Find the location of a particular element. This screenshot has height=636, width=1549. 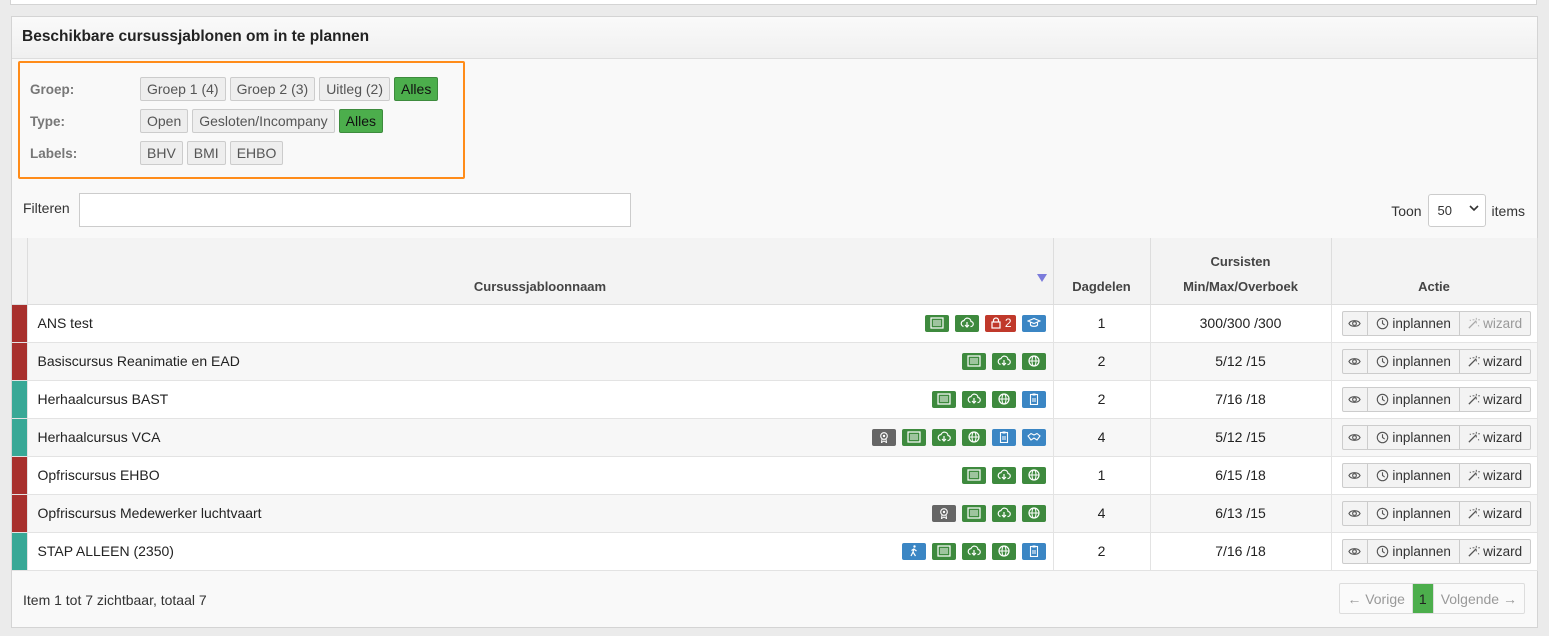

filter-label-groep: Groep: is located at coordinates (52, 89).